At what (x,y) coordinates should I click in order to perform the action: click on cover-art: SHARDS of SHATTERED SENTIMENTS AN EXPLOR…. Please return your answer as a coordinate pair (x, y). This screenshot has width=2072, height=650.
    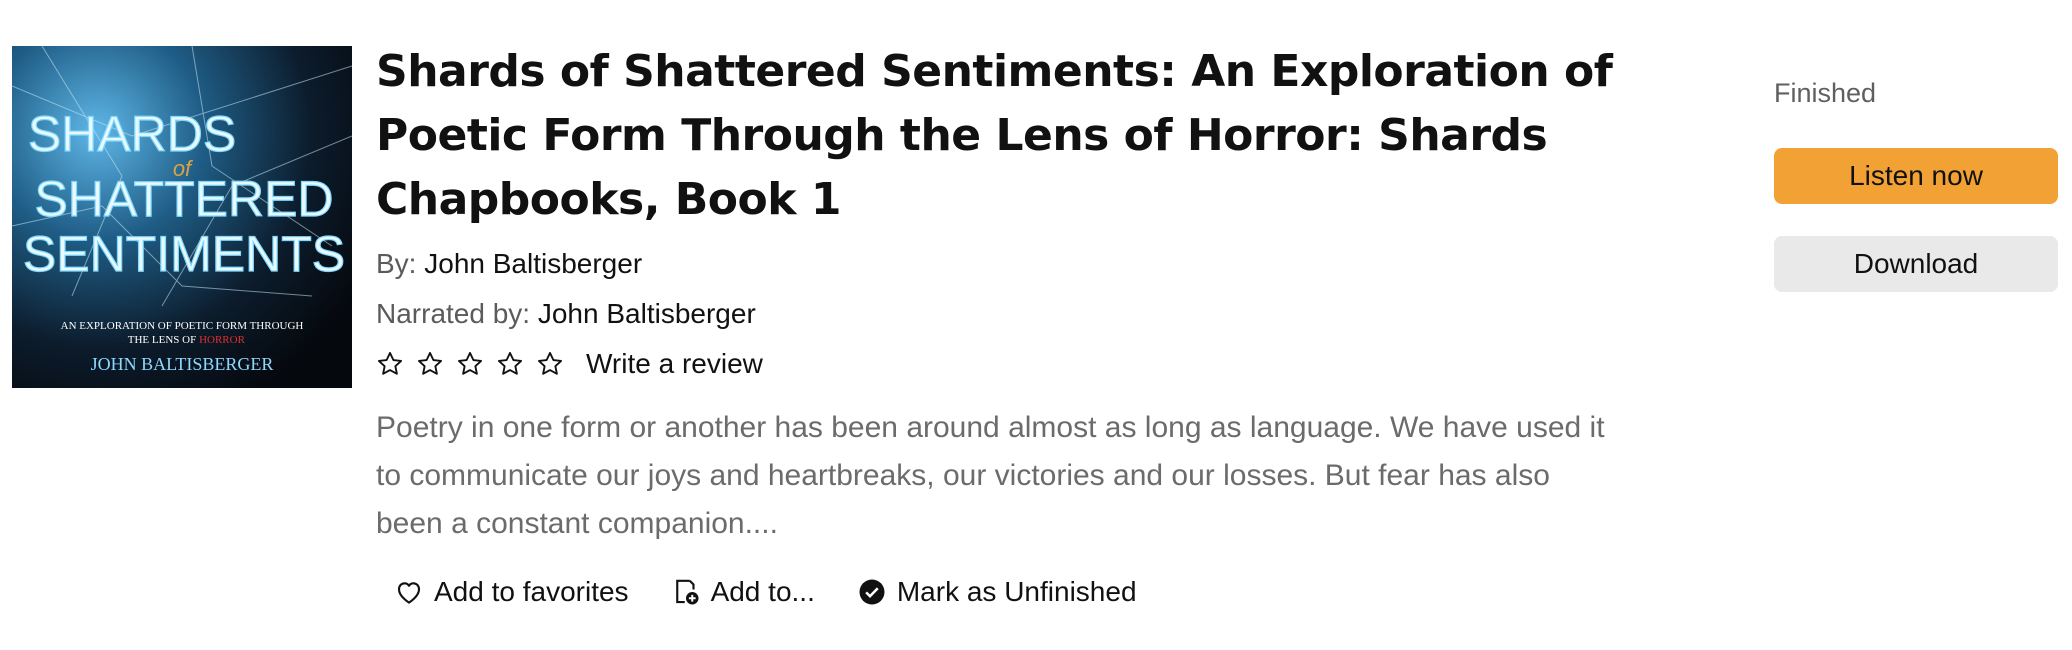
    Looking at the image, I should click on (182, 217).